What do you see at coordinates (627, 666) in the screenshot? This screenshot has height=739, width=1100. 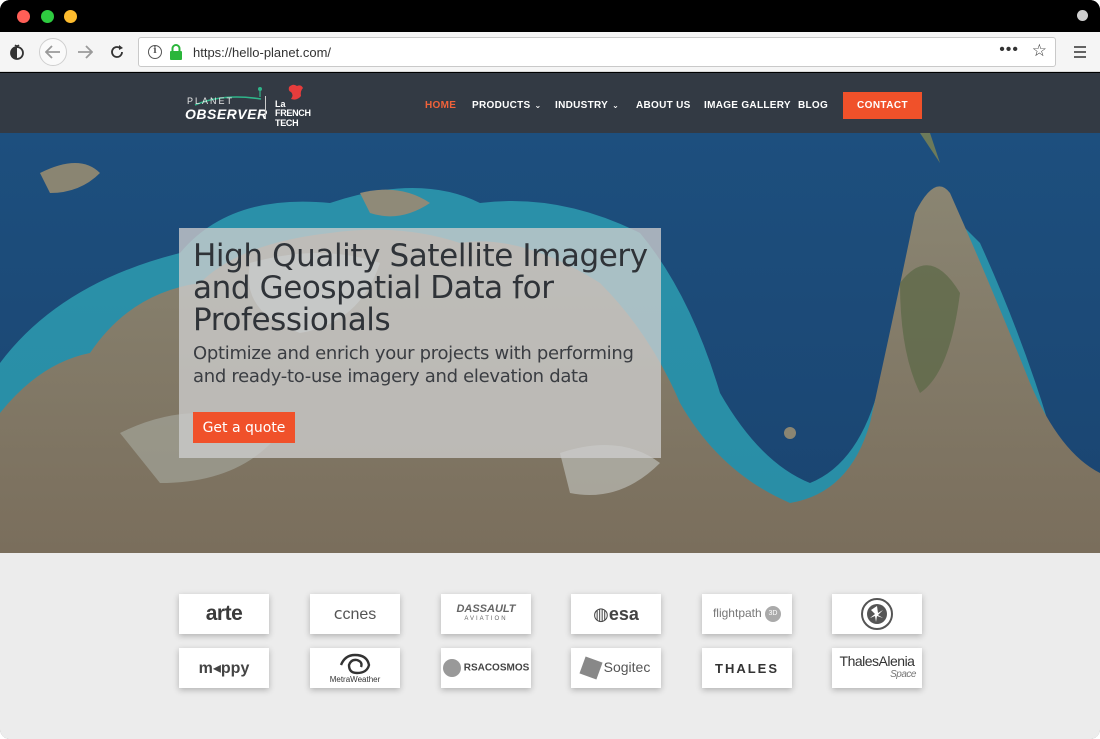 I see `sogitec-logo-label: Sogitec` at bounding box center [627, 666].